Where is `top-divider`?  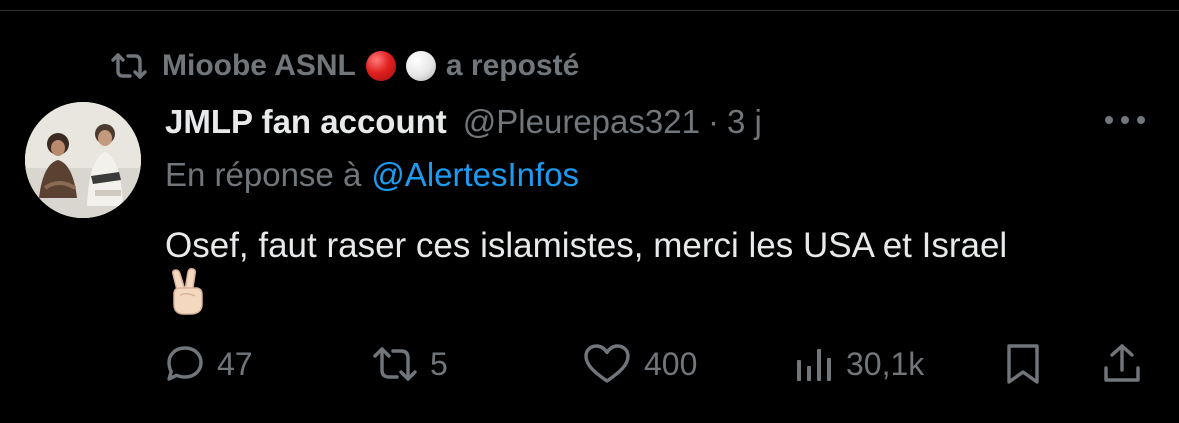 top-divider is located at coordinates (589, 10).